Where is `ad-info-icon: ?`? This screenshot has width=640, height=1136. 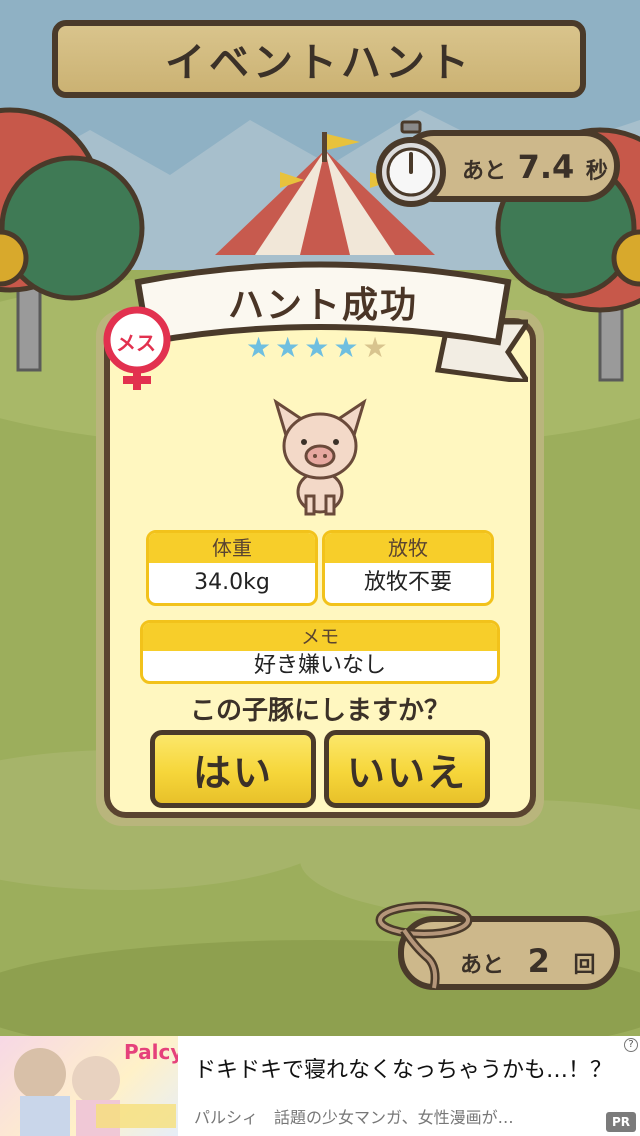 ad-info-icon: ? is located at coordinates (631, 1045).